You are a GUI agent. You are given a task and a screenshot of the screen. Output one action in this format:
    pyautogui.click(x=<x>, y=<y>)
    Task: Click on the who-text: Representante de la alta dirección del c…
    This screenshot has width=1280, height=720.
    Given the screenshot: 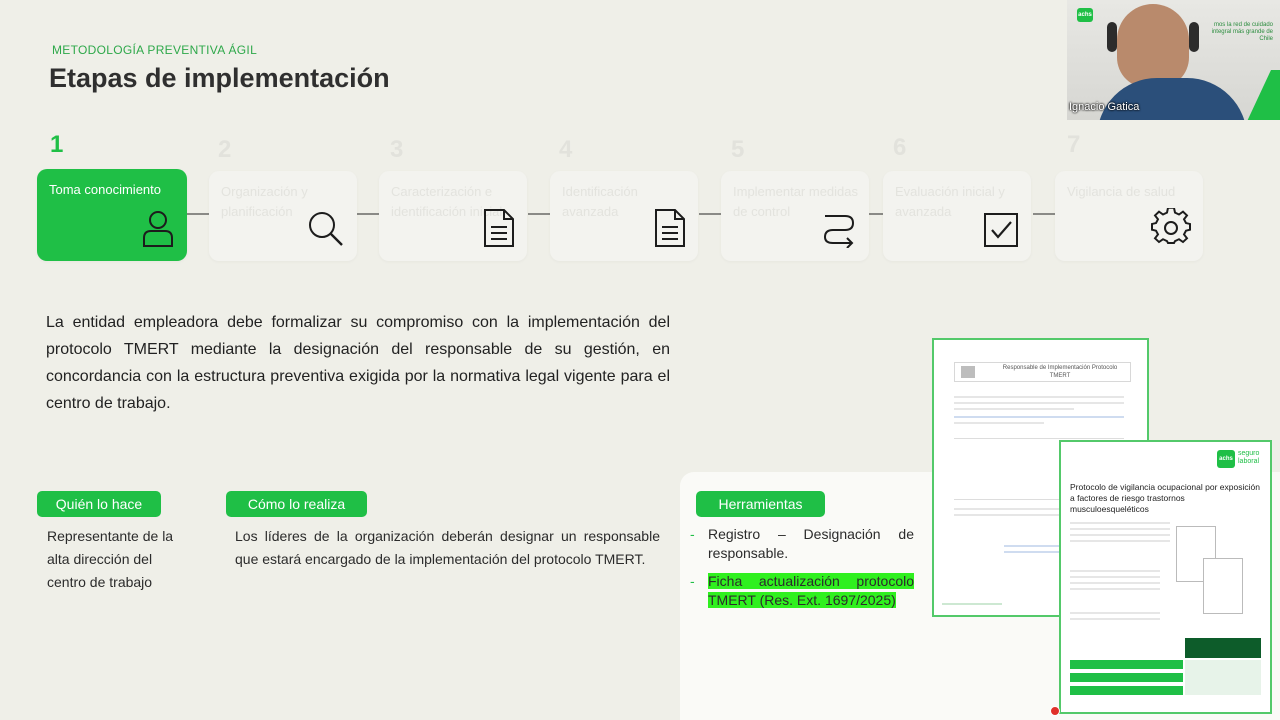 What is the action you would take?
    pyautogui.click(x=110, y=559)
    